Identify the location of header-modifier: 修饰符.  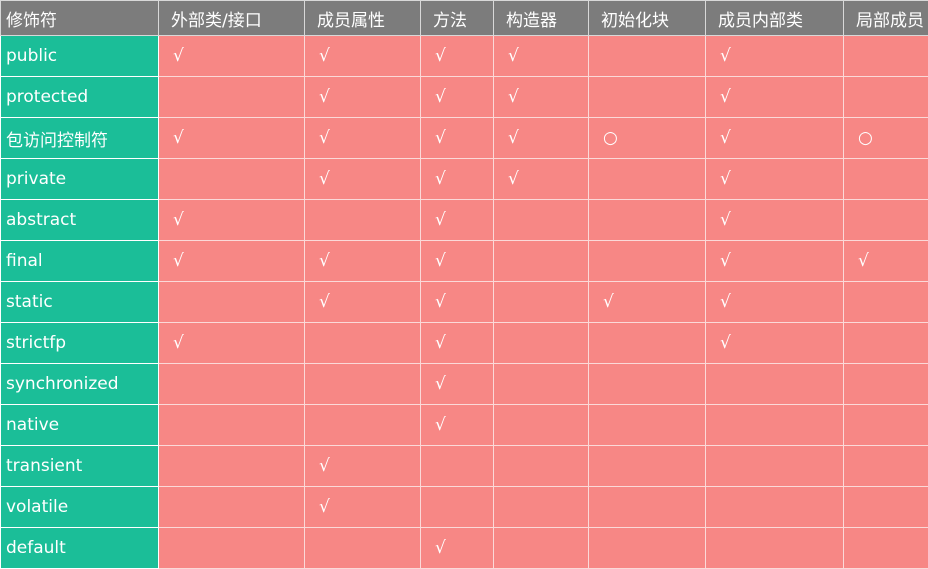
(80, 18).